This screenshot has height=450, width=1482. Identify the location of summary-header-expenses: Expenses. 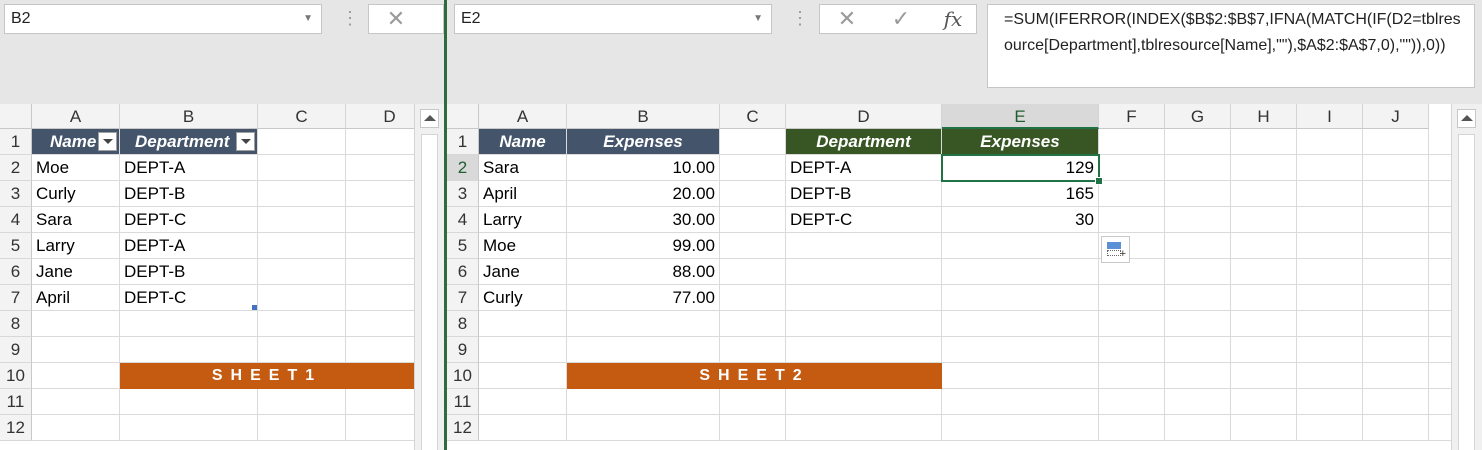
(1020, 142).